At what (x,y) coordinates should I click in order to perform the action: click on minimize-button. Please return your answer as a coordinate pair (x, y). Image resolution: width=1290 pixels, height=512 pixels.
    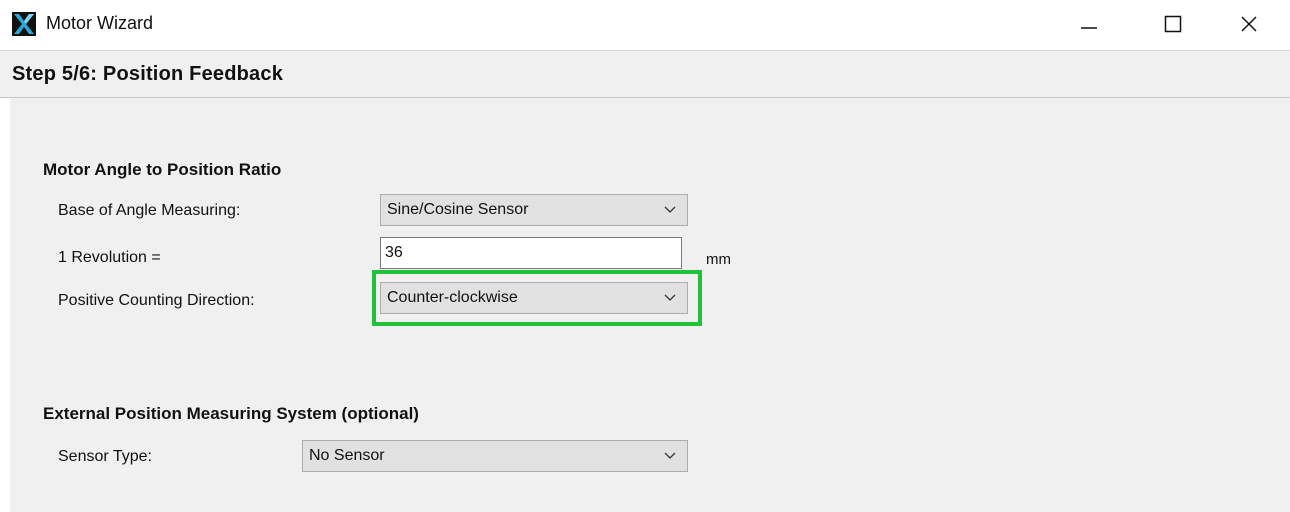
    Looking at the image, I should click on (1089, 24).